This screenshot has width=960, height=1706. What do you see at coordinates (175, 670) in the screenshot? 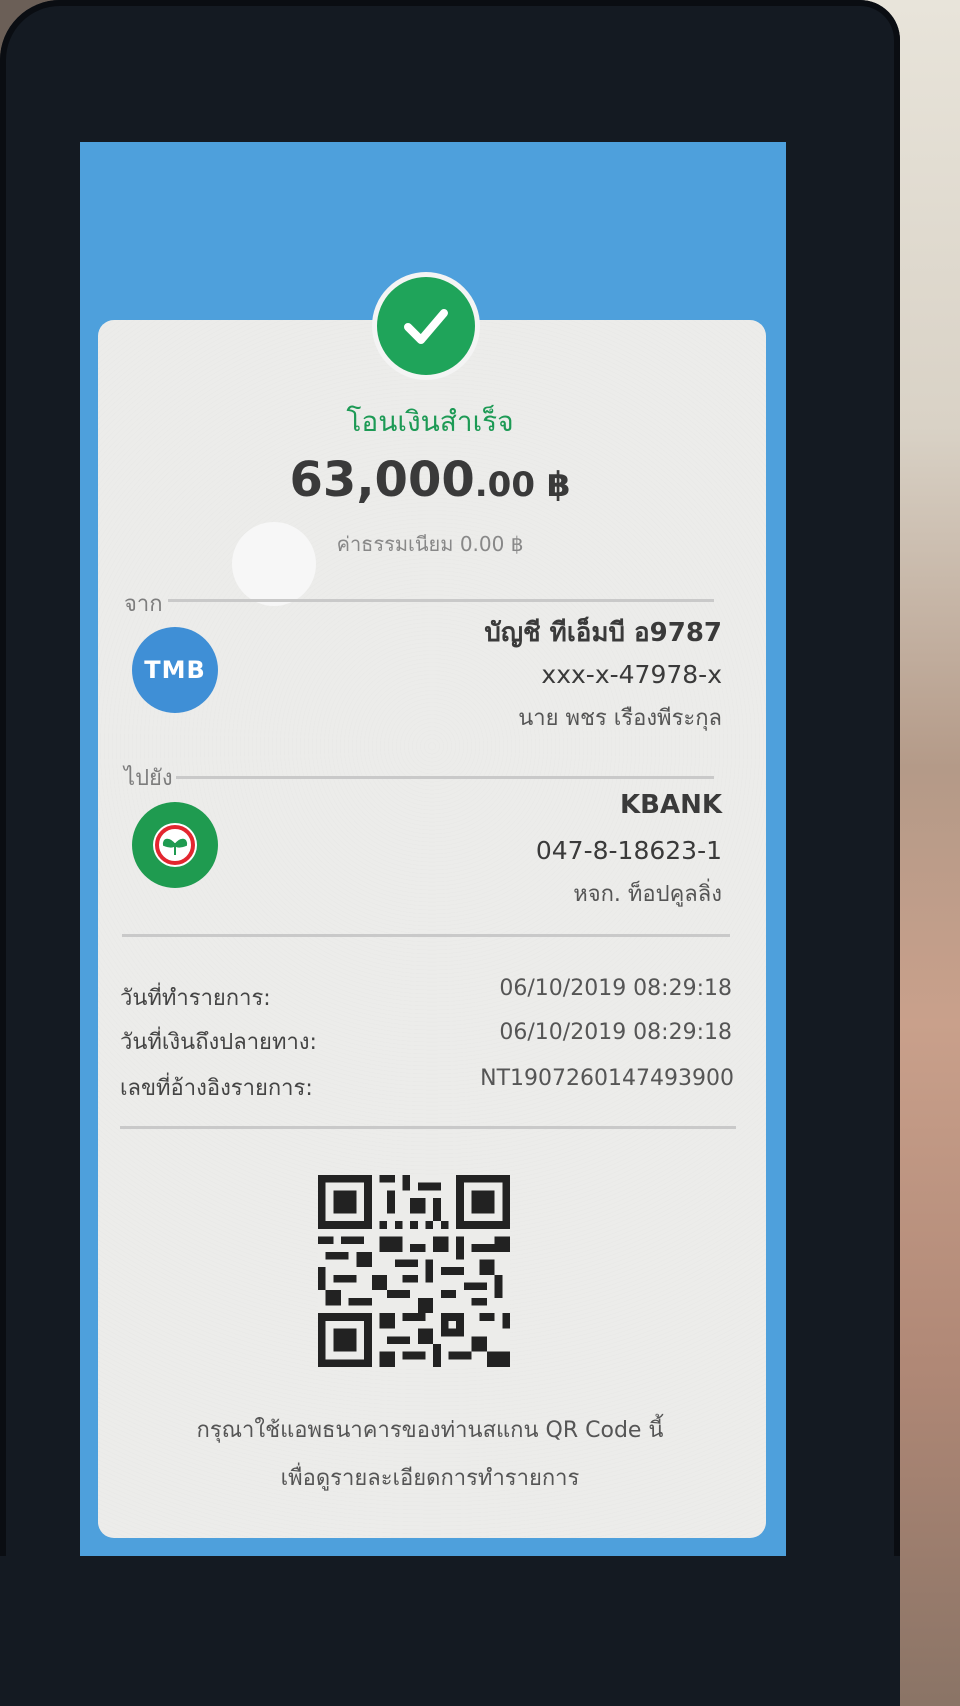
I see `tmb-logo-icon: TMB` at bounding box center [175, 670].